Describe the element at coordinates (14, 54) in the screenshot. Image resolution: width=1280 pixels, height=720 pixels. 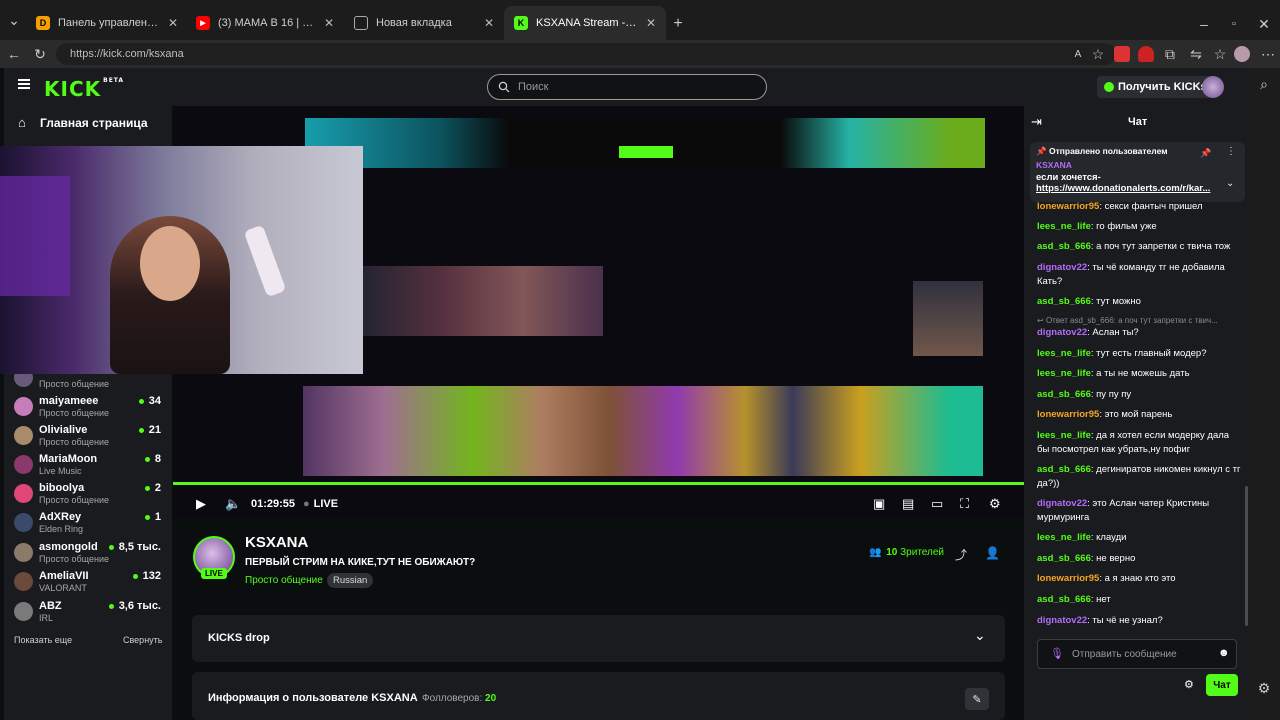
I see `back-arrow-icon: ←` at that location.